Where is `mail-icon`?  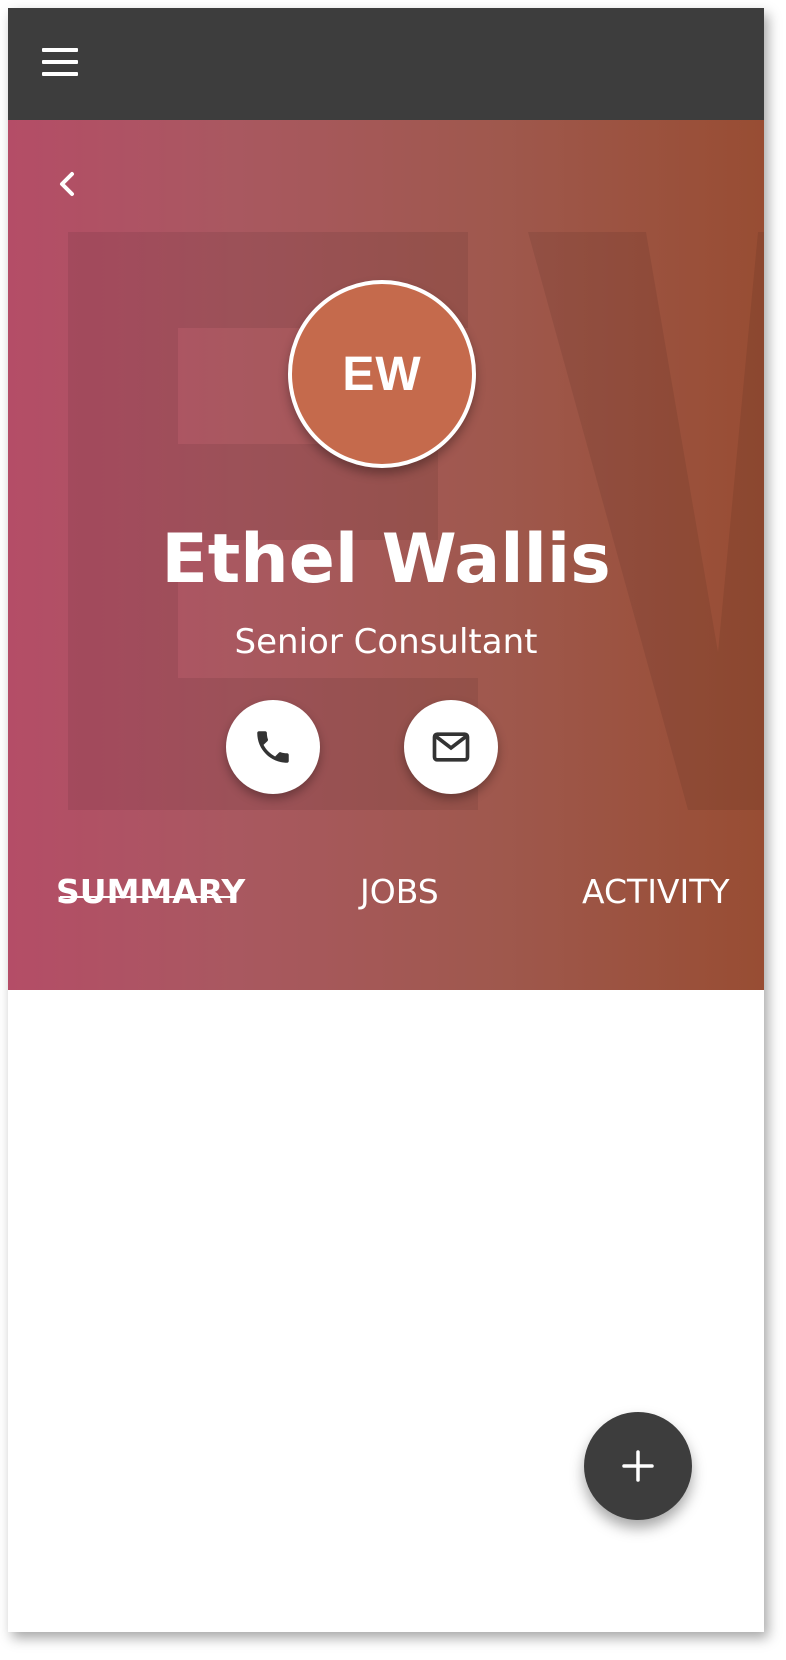 mail-icon is located at coordinates (451, 747).